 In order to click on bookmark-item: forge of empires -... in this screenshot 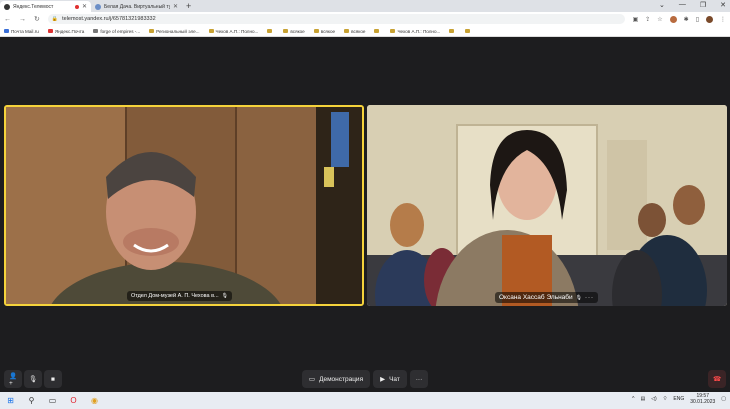, I will do `click(116, 31)`.